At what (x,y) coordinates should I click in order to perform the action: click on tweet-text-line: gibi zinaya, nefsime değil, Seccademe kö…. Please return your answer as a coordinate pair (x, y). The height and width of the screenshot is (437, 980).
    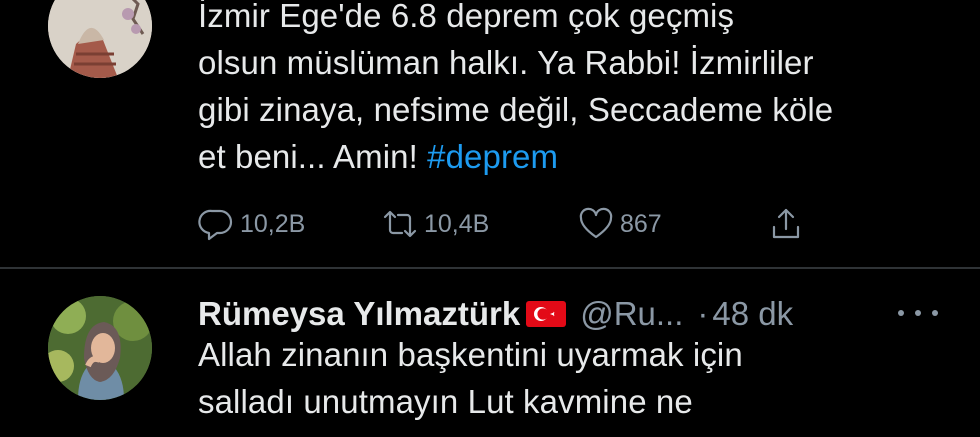
    Looking at the image, I should click on (516, 109).